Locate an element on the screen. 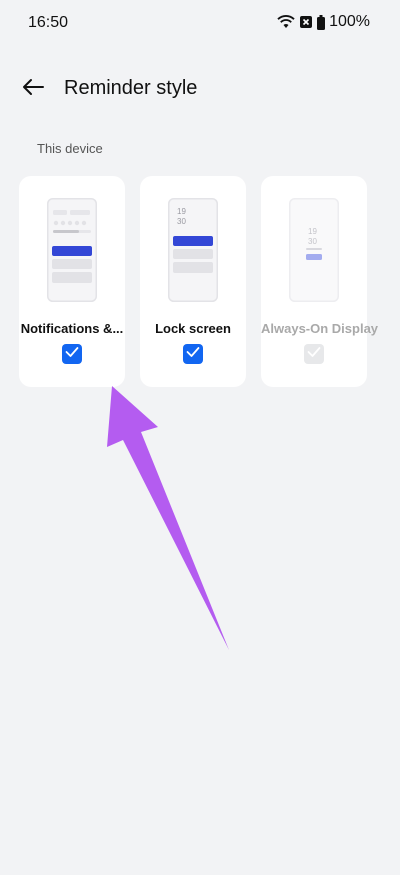 This screenshot has width=400, height=875. option-card-always-on-display: 19 30 Always-On Display is located at coordinates (320, 281).